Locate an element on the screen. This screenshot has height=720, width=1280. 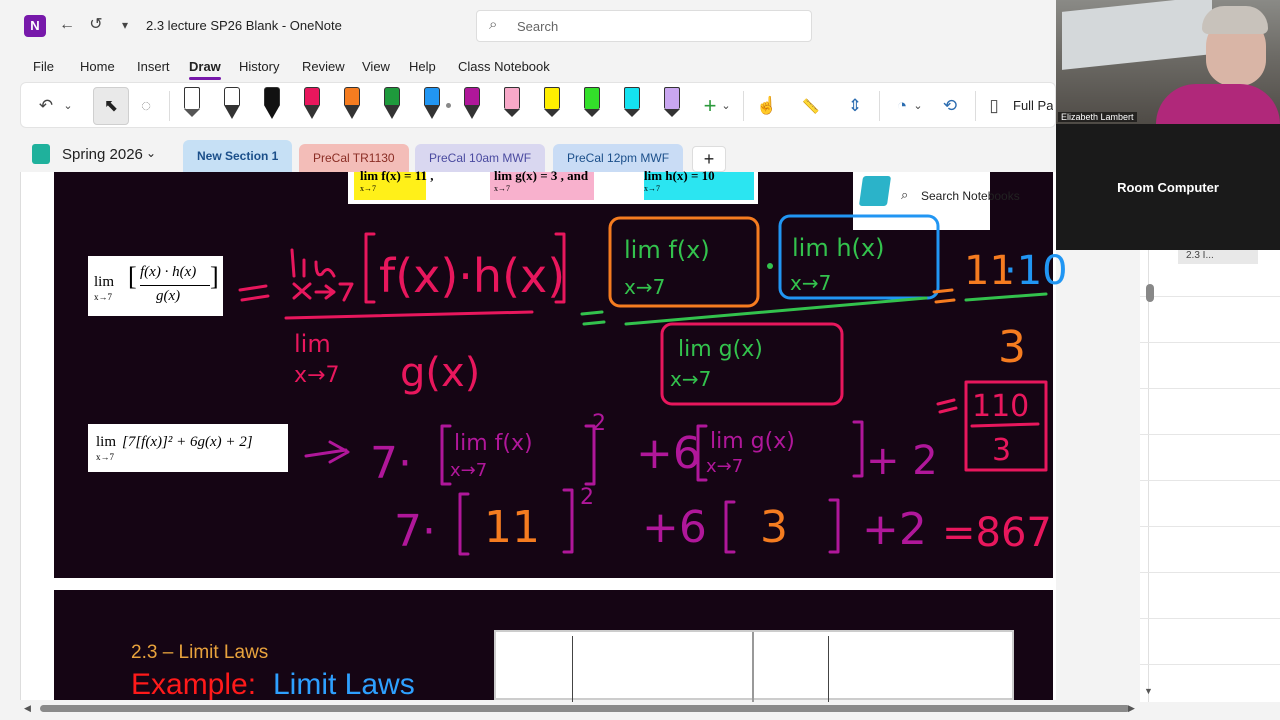
graph-axis-right is located at coordinates (828, 669).